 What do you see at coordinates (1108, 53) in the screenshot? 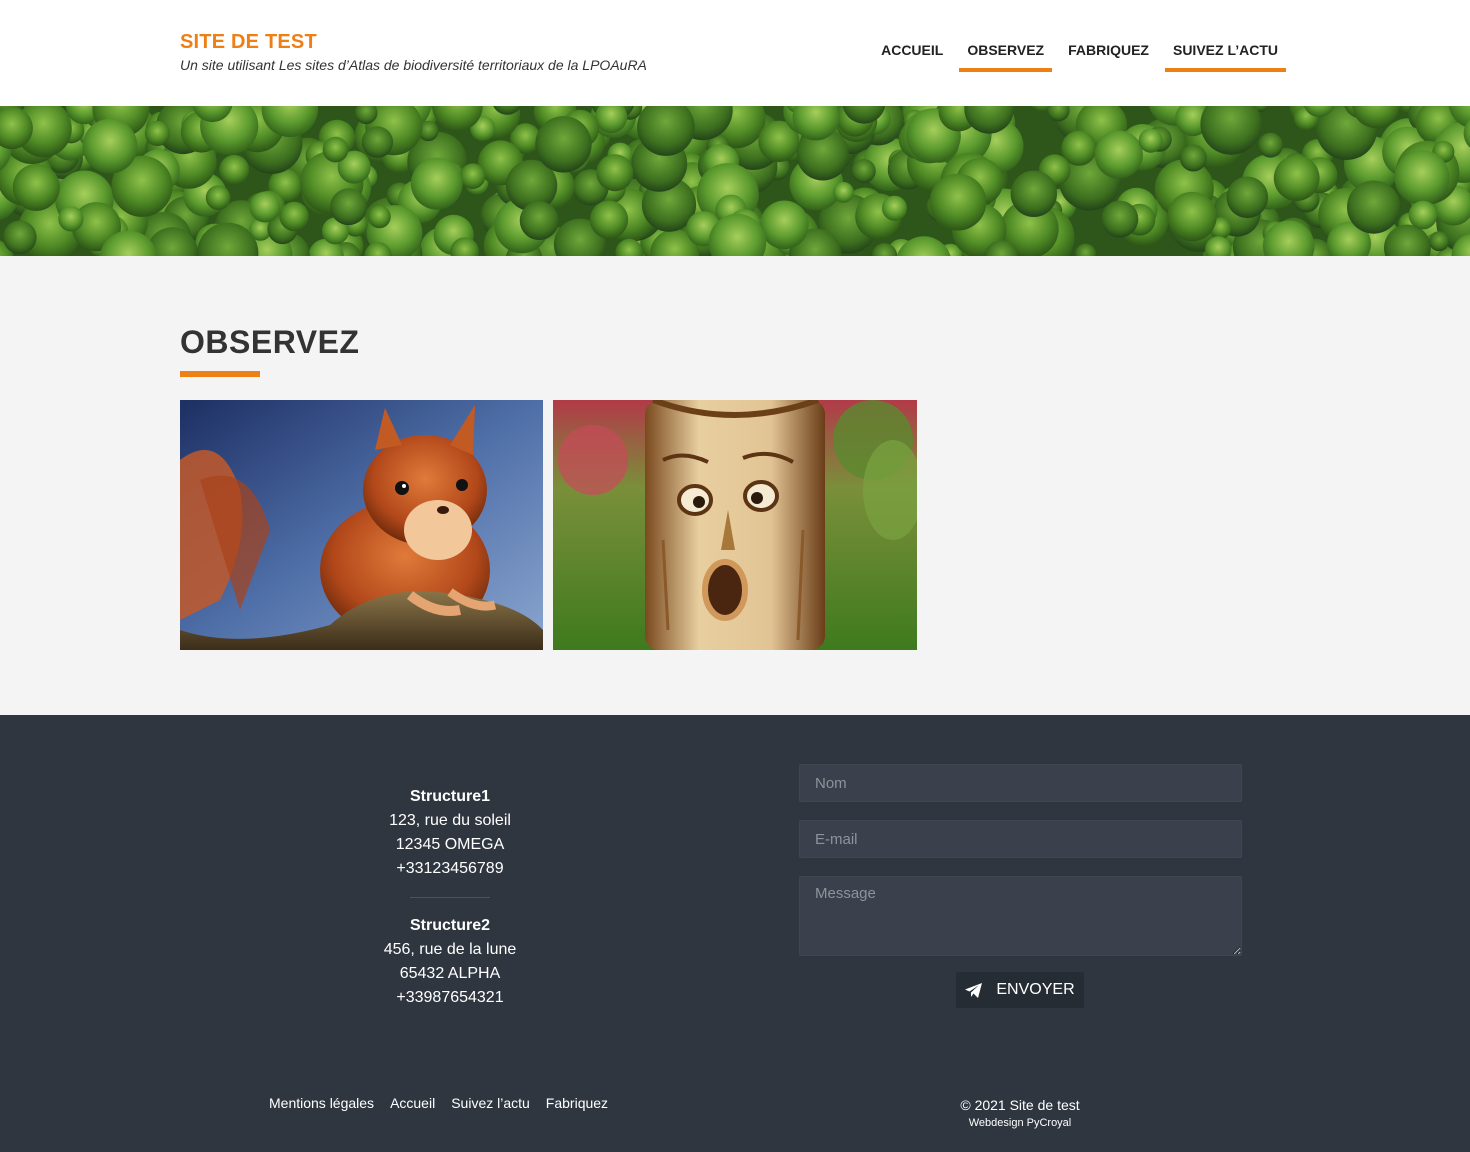
I see `nav-item-fabriquez: FABRIQUEZ` at bounding box center [1108, 53].